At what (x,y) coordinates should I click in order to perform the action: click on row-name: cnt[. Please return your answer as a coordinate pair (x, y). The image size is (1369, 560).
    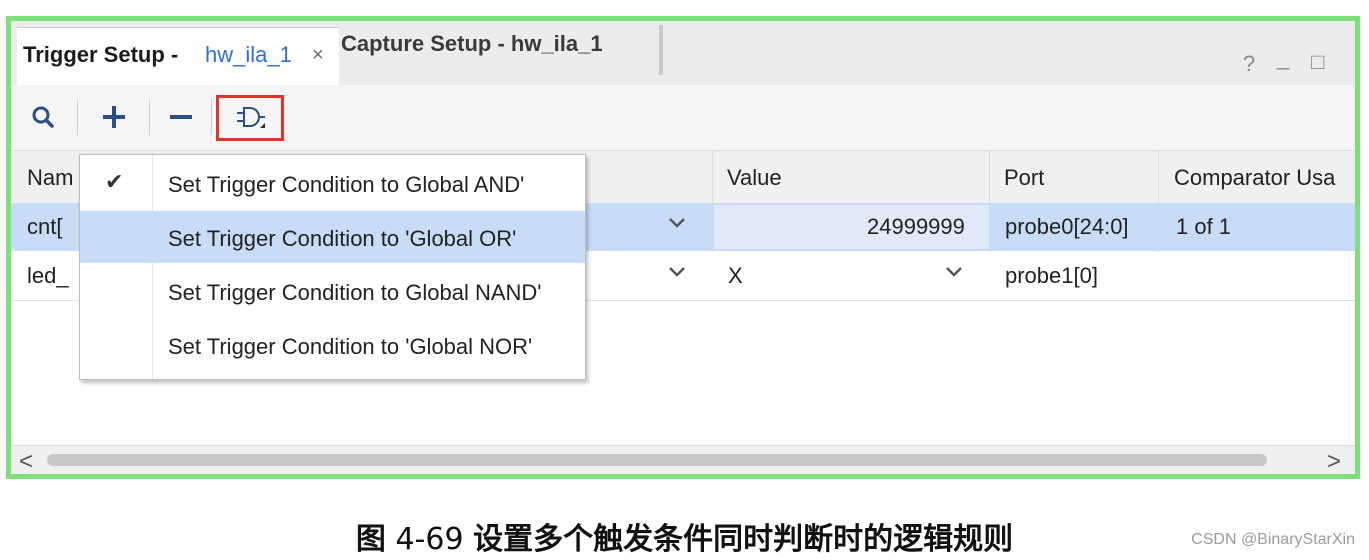
    Looking at the image, I should click on (45, 226).